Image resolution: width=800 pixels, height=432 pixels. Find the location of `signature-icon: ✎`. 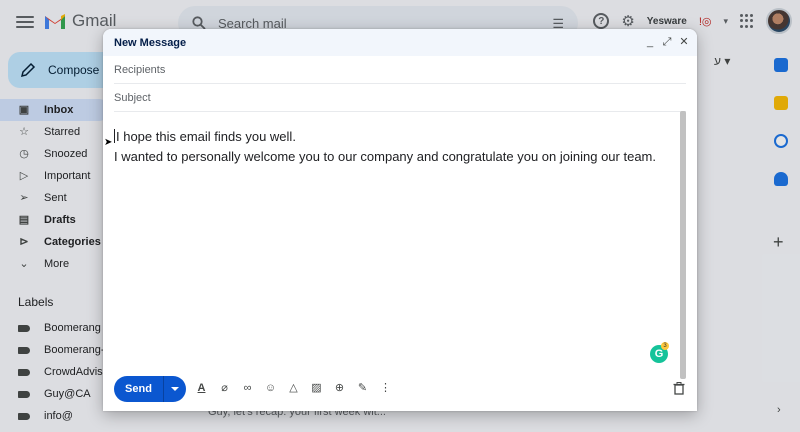

signature-icon: ✎ is located at coordinates (362, 388).